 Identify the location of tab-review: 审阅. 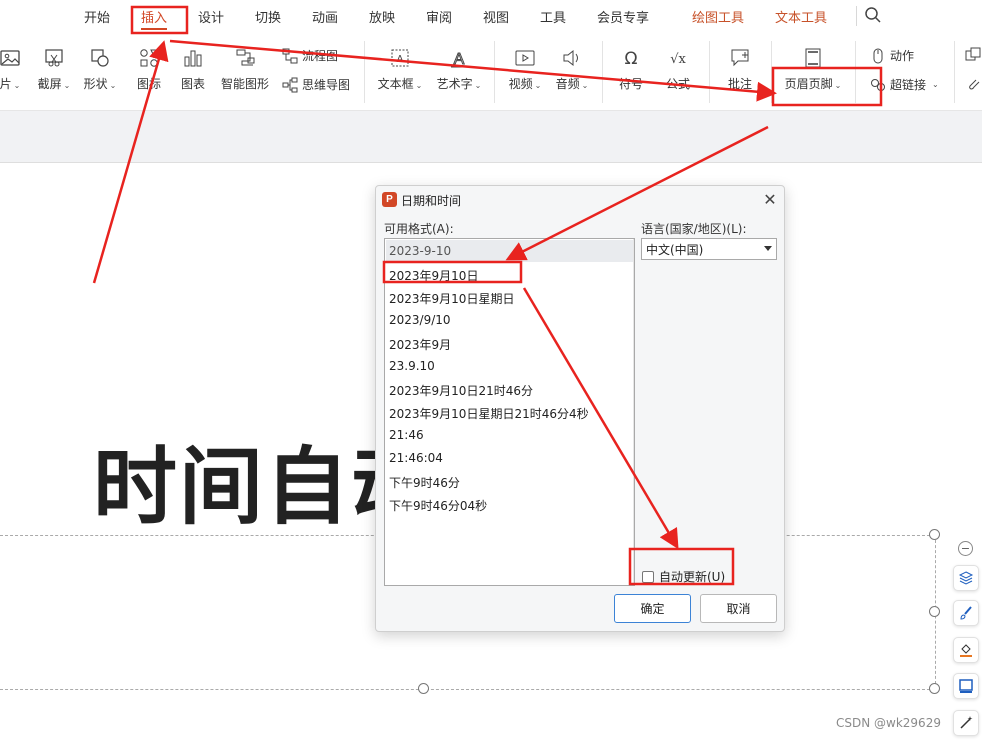
(439, 16).